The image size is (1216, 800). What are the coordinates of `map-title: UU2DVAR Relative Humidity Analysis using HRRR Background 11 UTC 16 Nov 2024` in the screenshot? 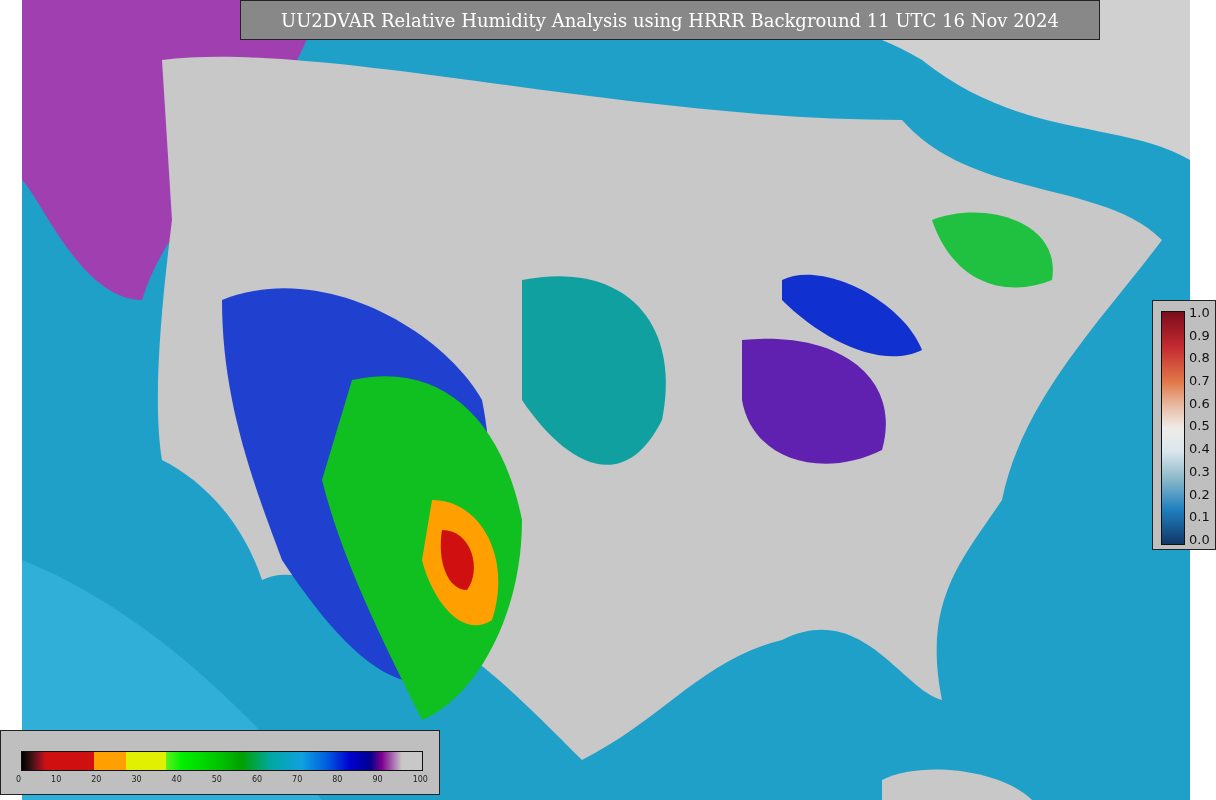 It's located at (670, 20).